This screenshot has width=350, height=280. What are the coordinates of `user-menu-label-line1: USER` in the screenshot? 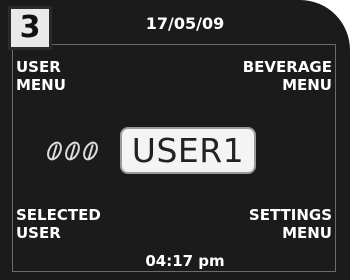 It's located at (38, 67).